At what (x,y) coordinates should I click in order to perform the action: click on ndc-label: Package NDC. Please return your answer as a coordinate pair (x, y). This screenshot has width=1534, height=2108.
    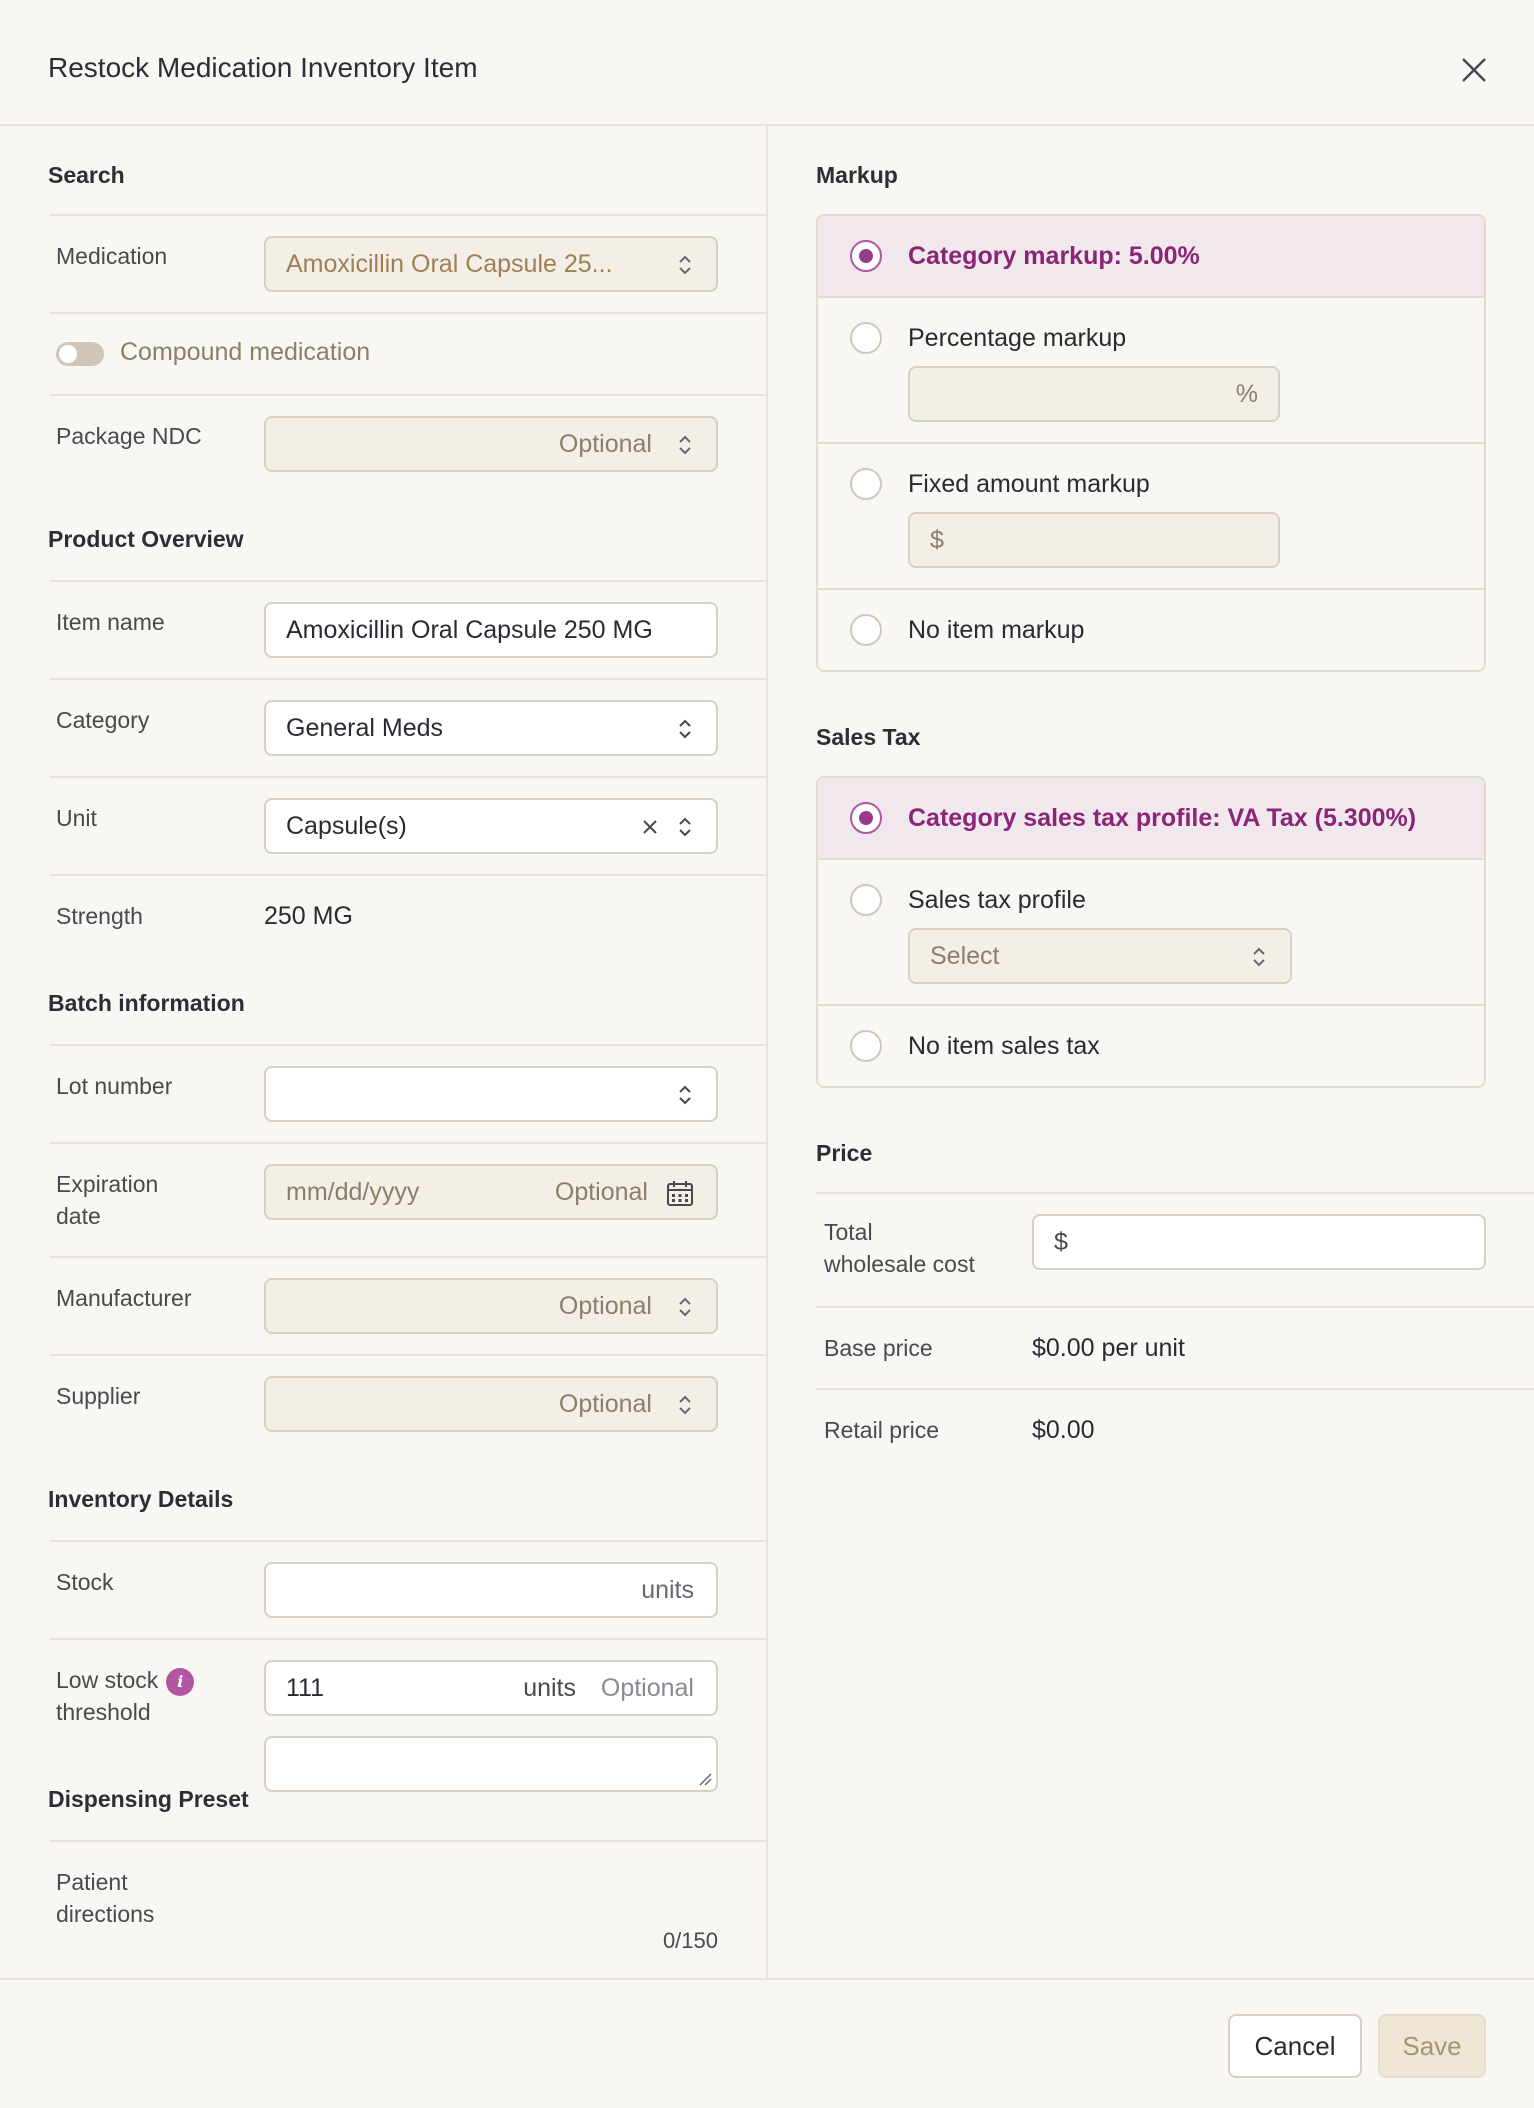
    Looking at the image, I should click on (129, 436).